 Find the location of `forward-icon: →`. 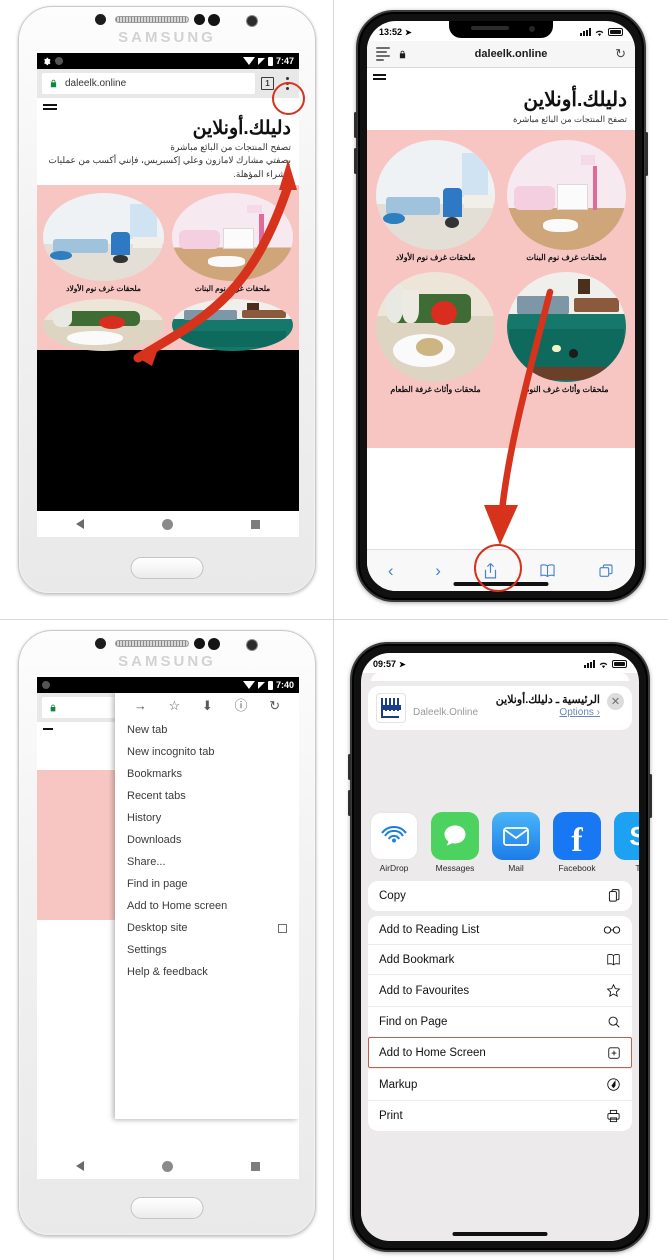

forward-icon: → is located at coordinates (140, 705).